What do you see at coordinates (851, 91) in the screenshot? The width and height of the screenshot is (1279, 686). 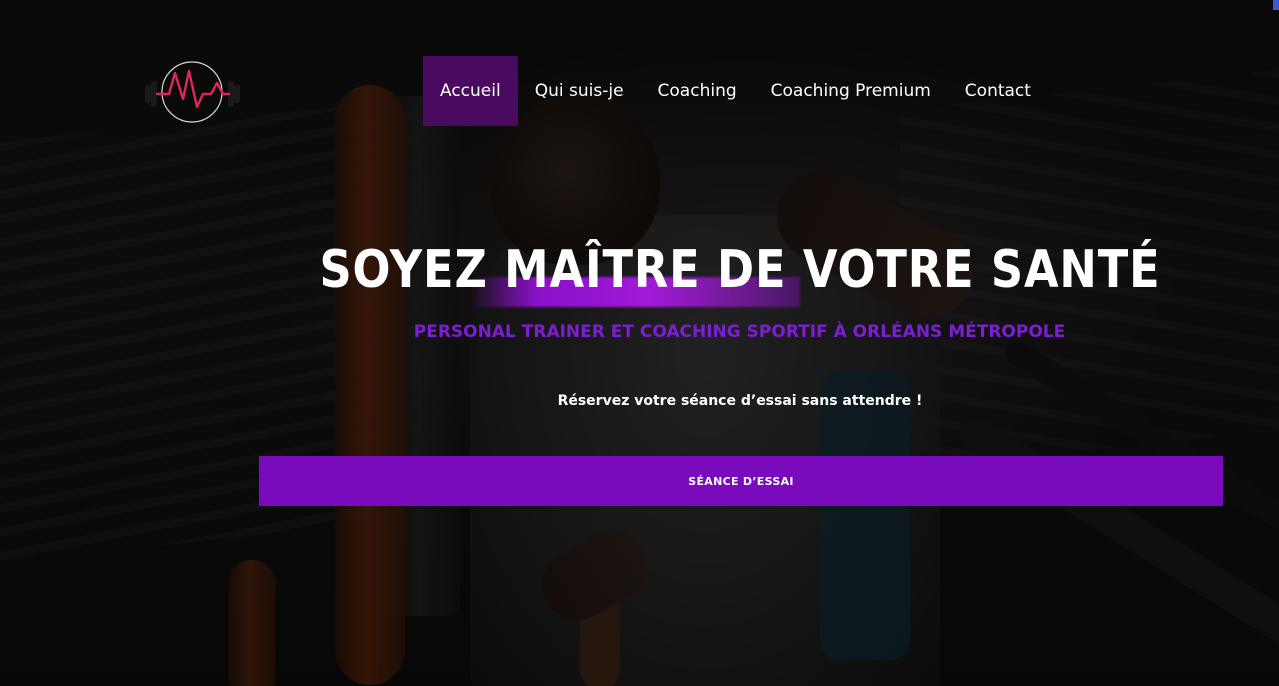 I see `nav-item-coaching-premium: Coaching Premium` at bounding box center [851, 91].